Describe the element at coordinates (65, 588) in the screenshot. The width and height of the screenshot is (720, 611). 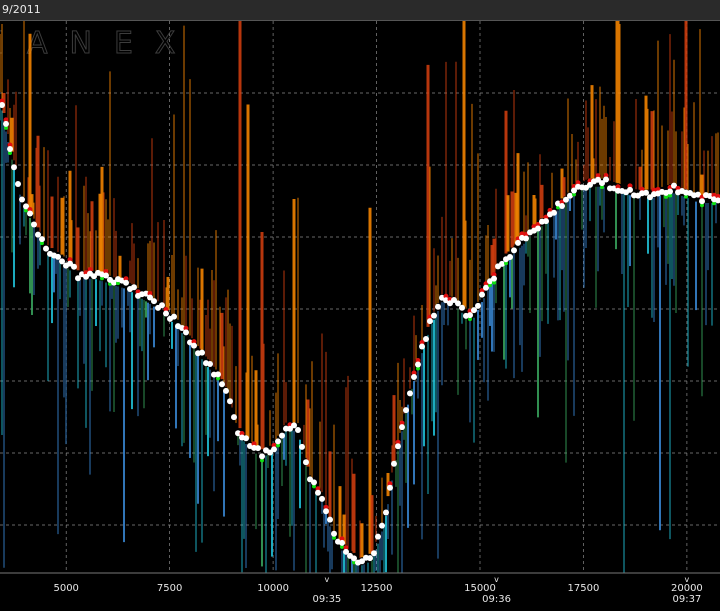
I see `x-tick-label: 5000` at that location.